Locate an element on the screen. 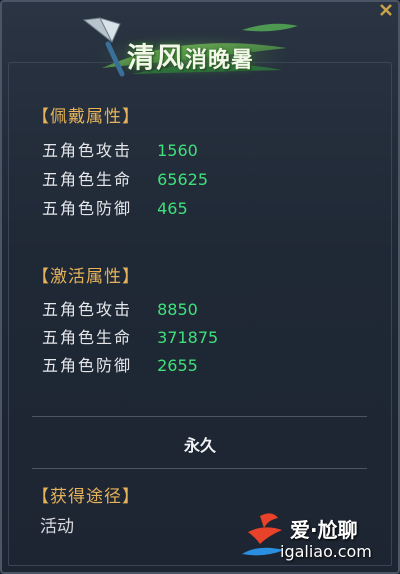 The width and height of the screenshot is (400, 574). worn-stat-row: 五角色攻击 1560 is located at coordinates (120, 149).